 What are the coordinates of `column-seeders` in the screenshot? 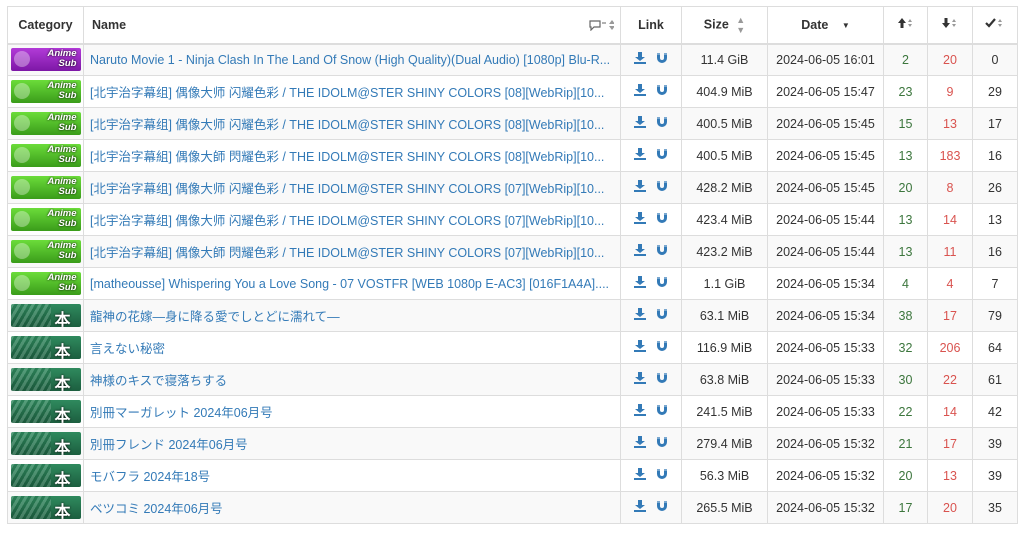 It's located at (905, 25).